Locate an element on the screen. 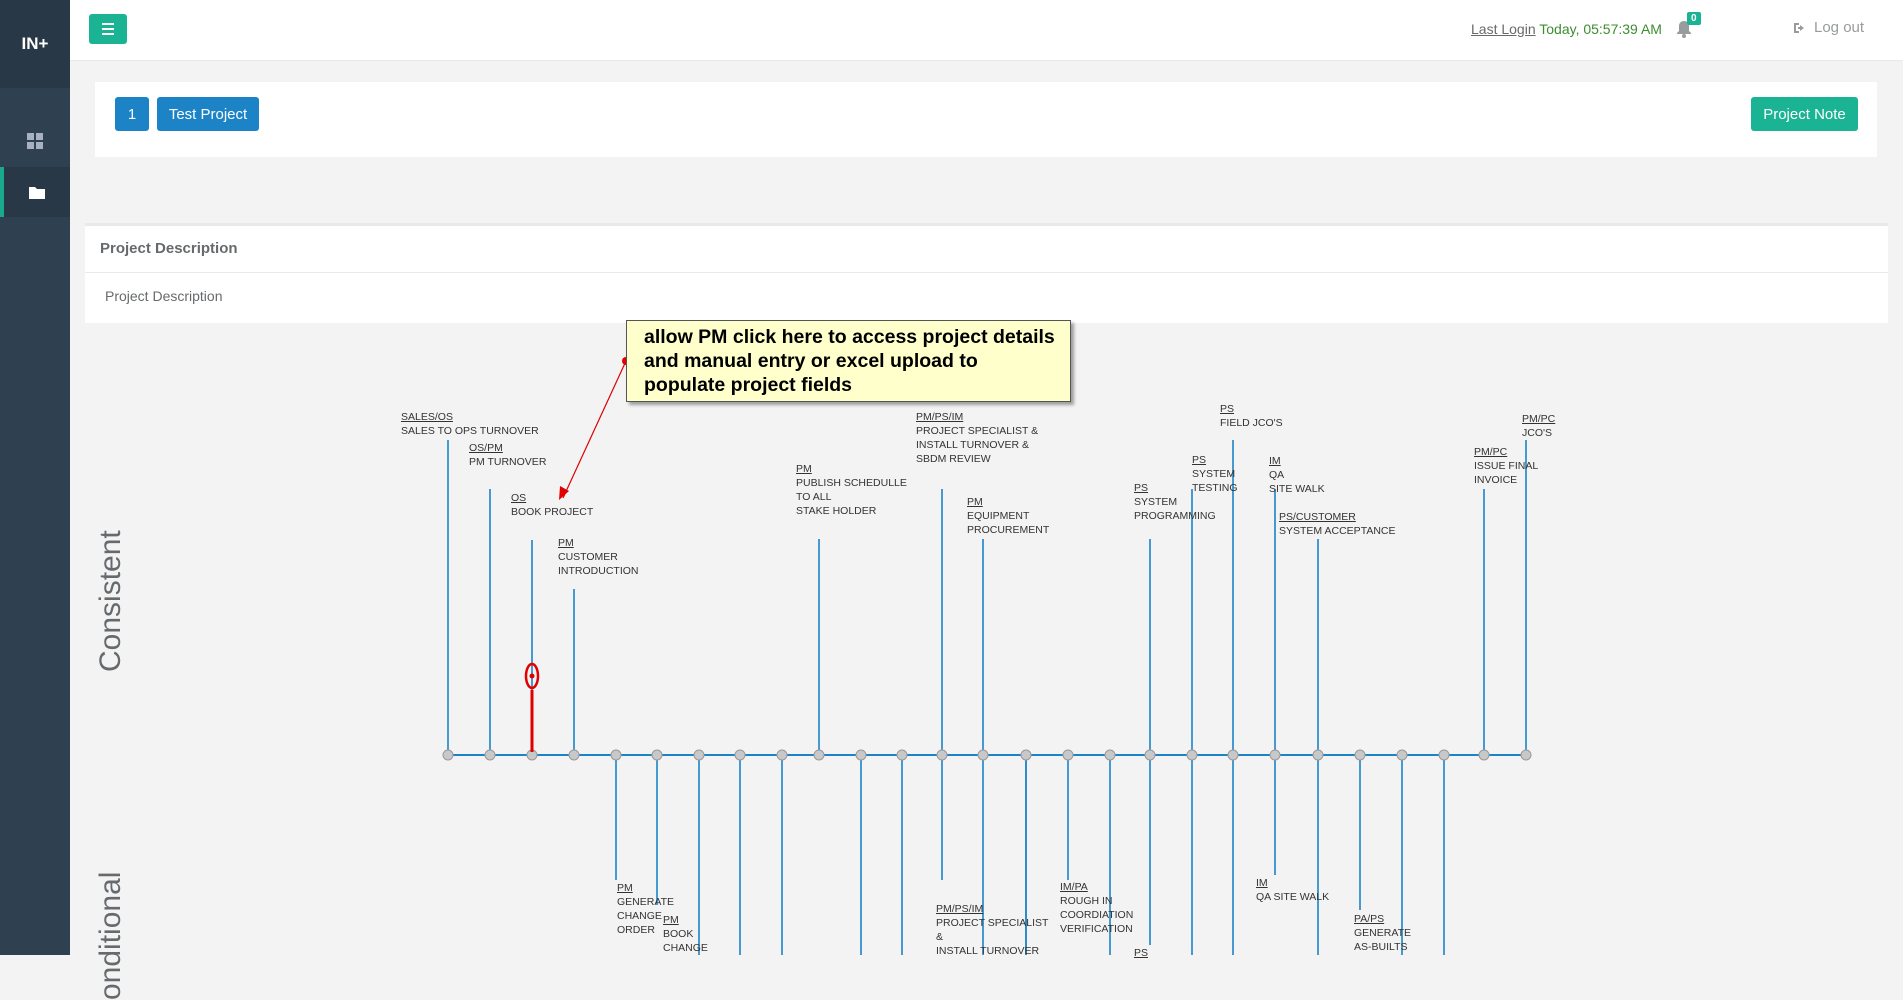 Image resolution: width=1903 pixels, height=1000 pixels. milestone-role: PM/PS/IM is located at coordinates (960, 909).